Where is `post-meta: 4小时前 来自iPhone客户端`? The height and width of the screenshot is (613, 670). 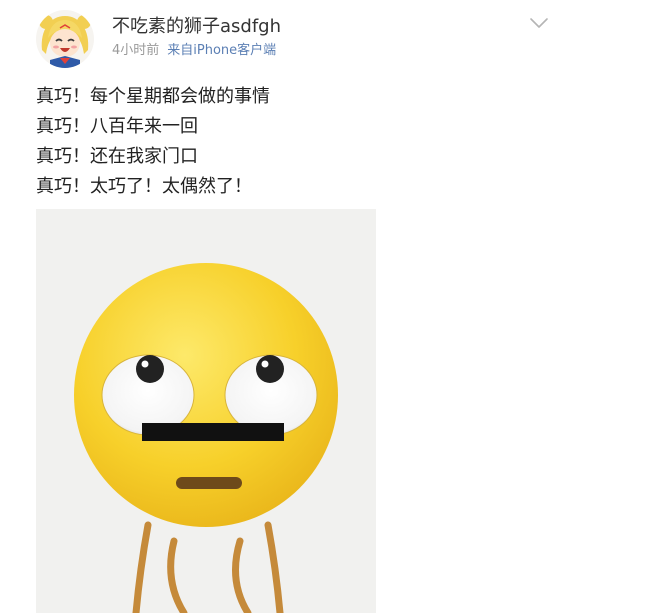 post-meta: 4小时前 来自iPhone客户端 is located at coordinates (194, 51).